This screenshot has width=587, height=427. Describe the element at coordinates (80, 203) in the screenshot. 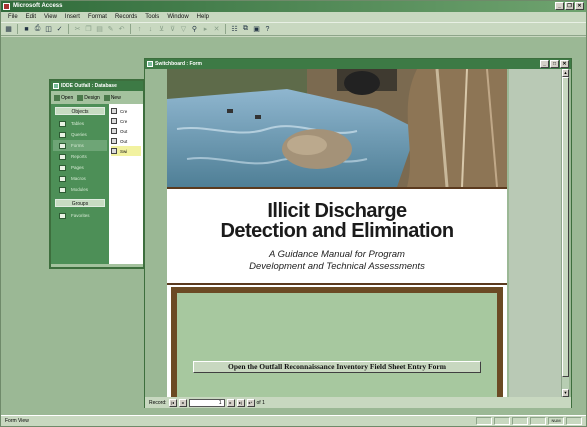

I see `groups-header: Groups` at that location.